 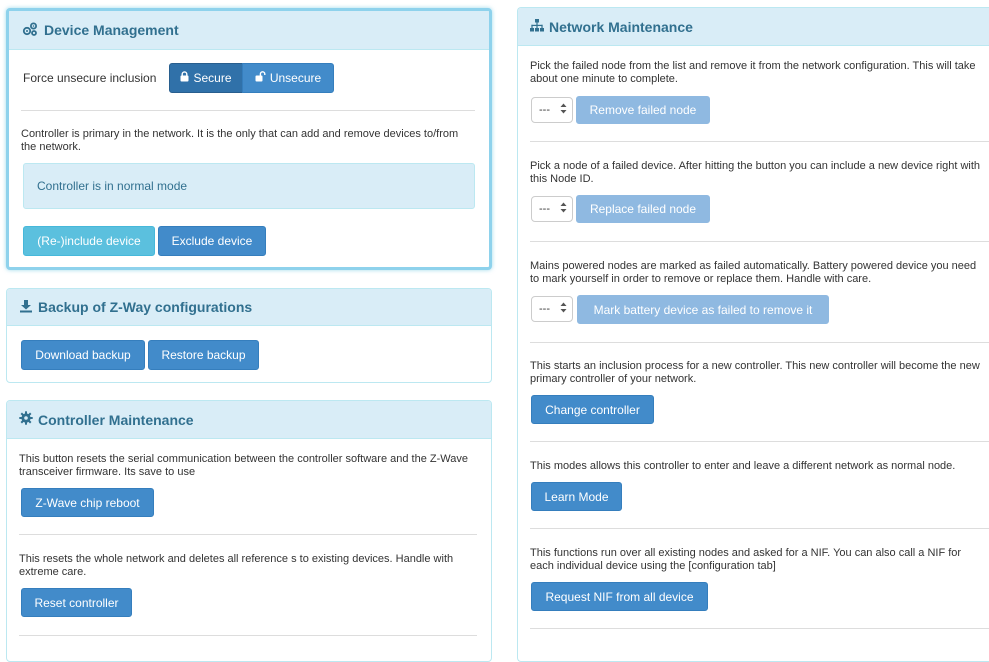 What do you see at coordinates (184, 78) in the screenshot?
I see `lock-icon` at bounding box center [184, 78].